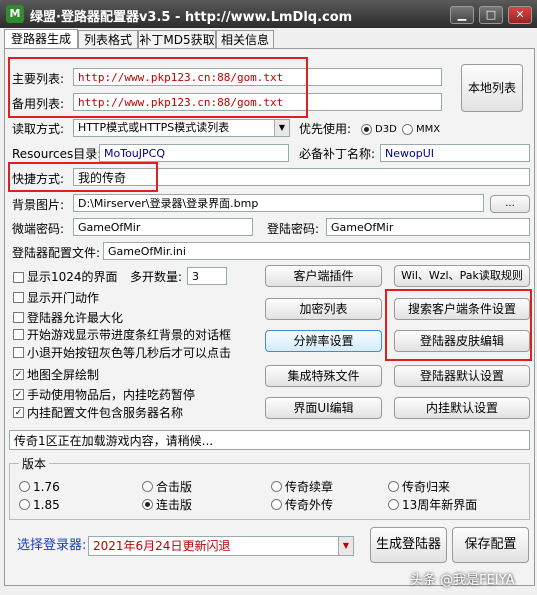 This screenshot has height=595, width=537. I want to click on version-lianji-radio, so click(147, 504).